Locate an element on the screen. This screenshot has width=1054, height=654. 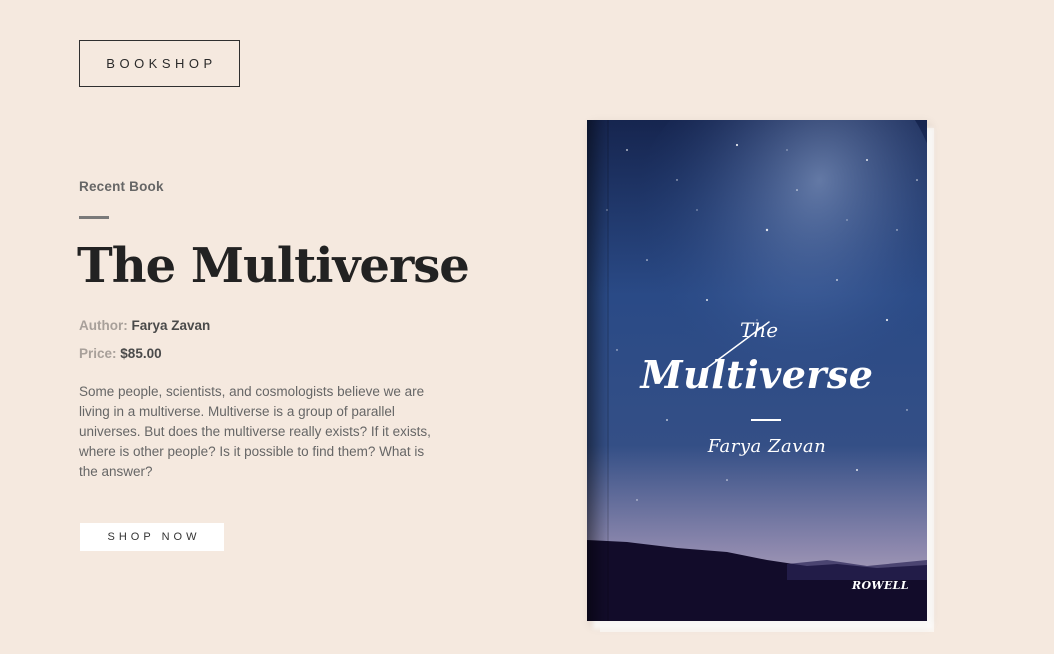
book-title: The Multiverse is located at coordinates (273, 266).